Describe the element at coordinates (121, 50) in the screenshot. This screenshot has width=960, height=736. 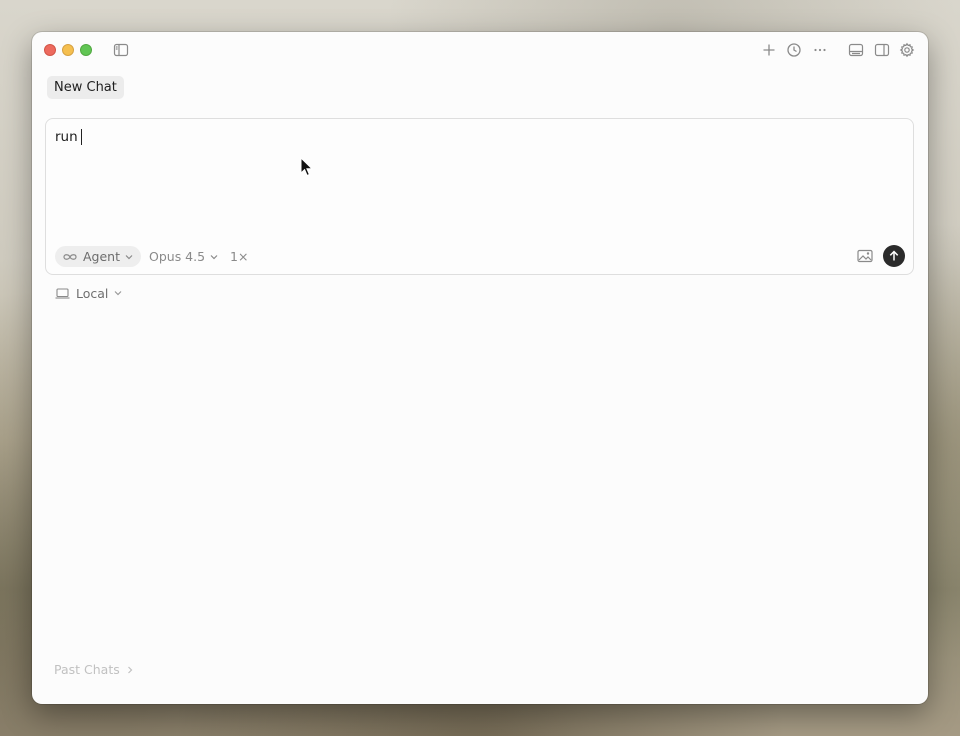
I see `sidebar-toggle-icon` at that location.